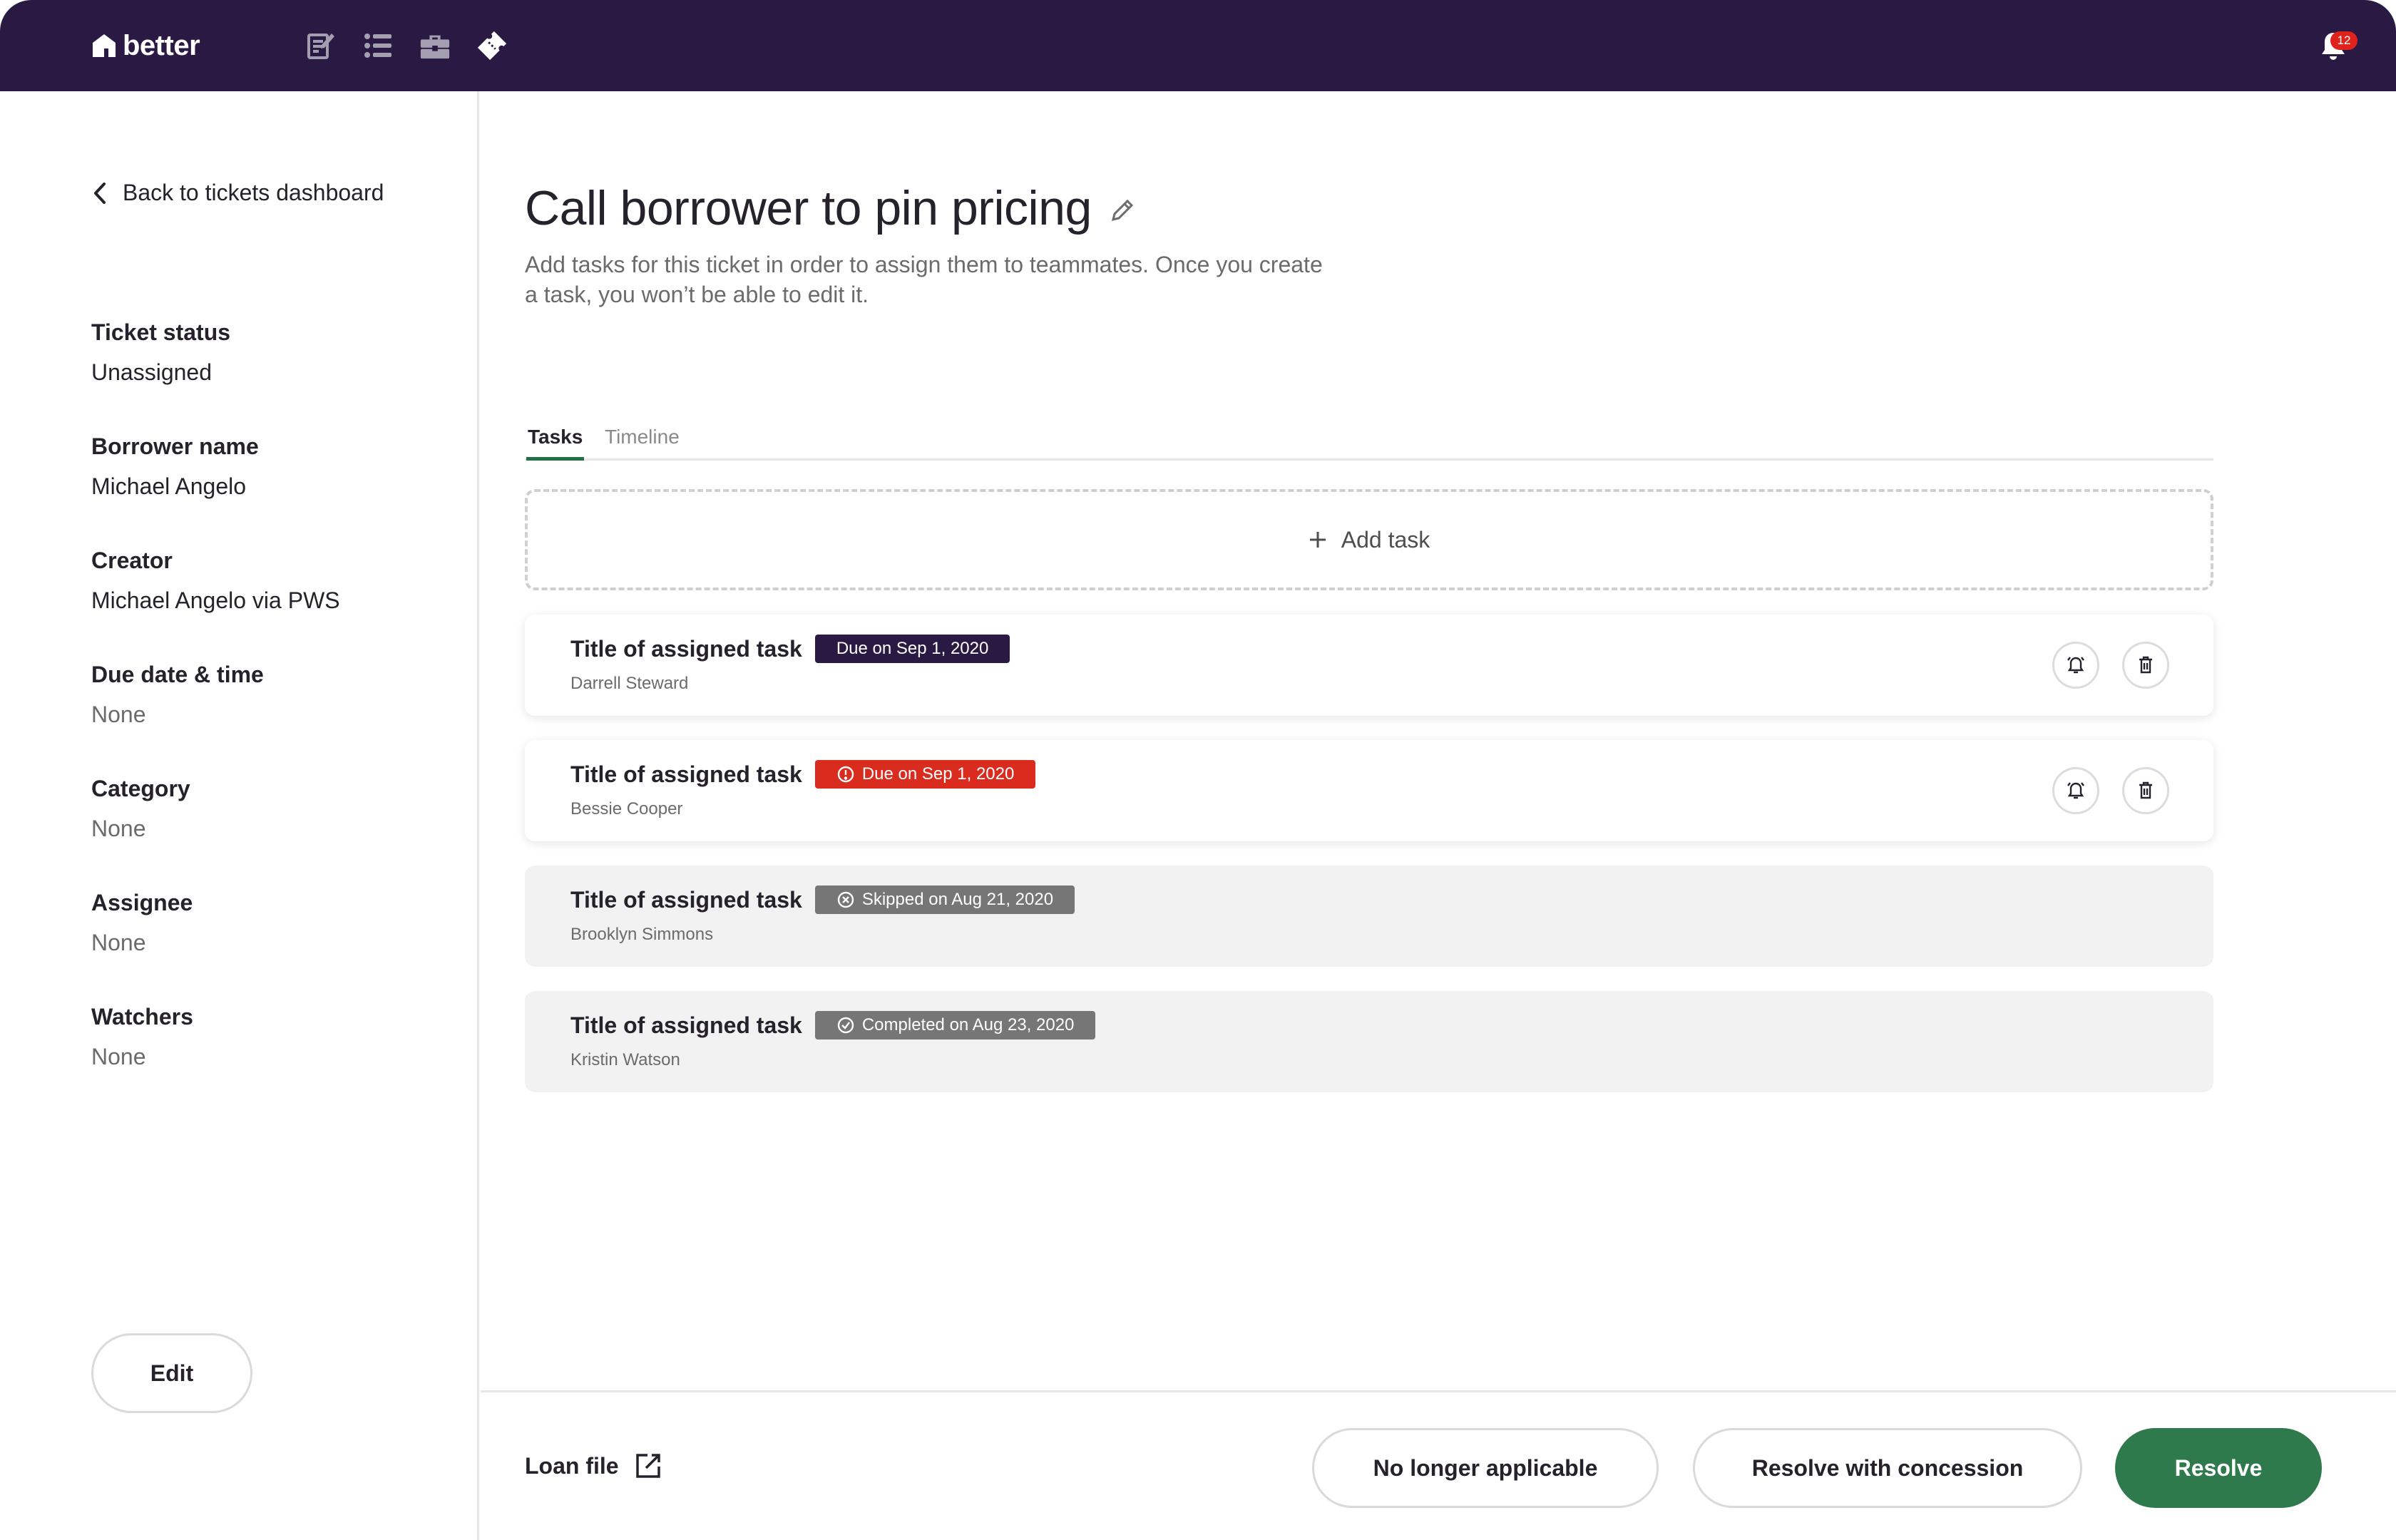  I want to click on tab-bar: Tasks Timeline, so click(1369, 438).